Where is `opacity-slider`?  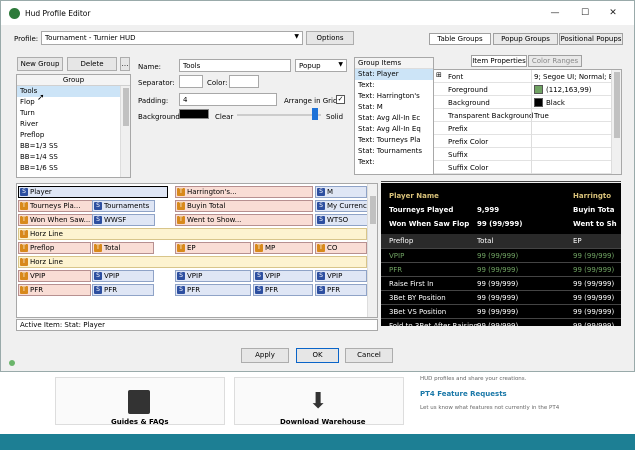 opacity-slider is located at coordinates (279, 115).